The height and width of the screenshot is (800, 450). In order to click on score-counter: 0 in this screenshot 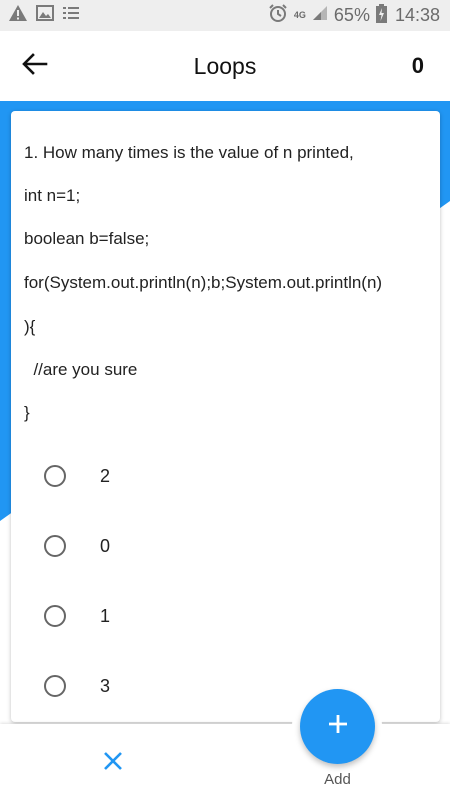, I will do `click(417, 65)`.